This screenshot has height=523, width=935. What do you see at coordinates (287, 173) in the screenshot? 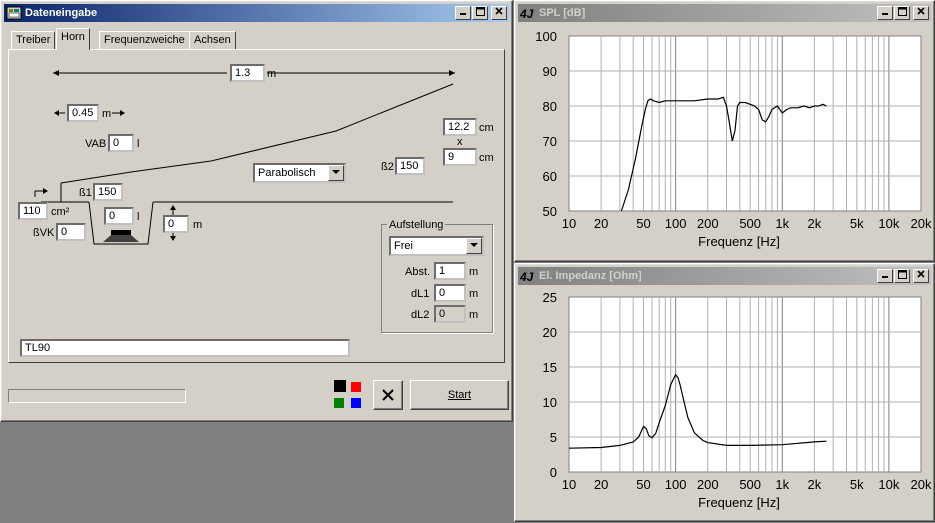
I see `horn-shape-value: Parabolisch` at bounding box center [287, 173].